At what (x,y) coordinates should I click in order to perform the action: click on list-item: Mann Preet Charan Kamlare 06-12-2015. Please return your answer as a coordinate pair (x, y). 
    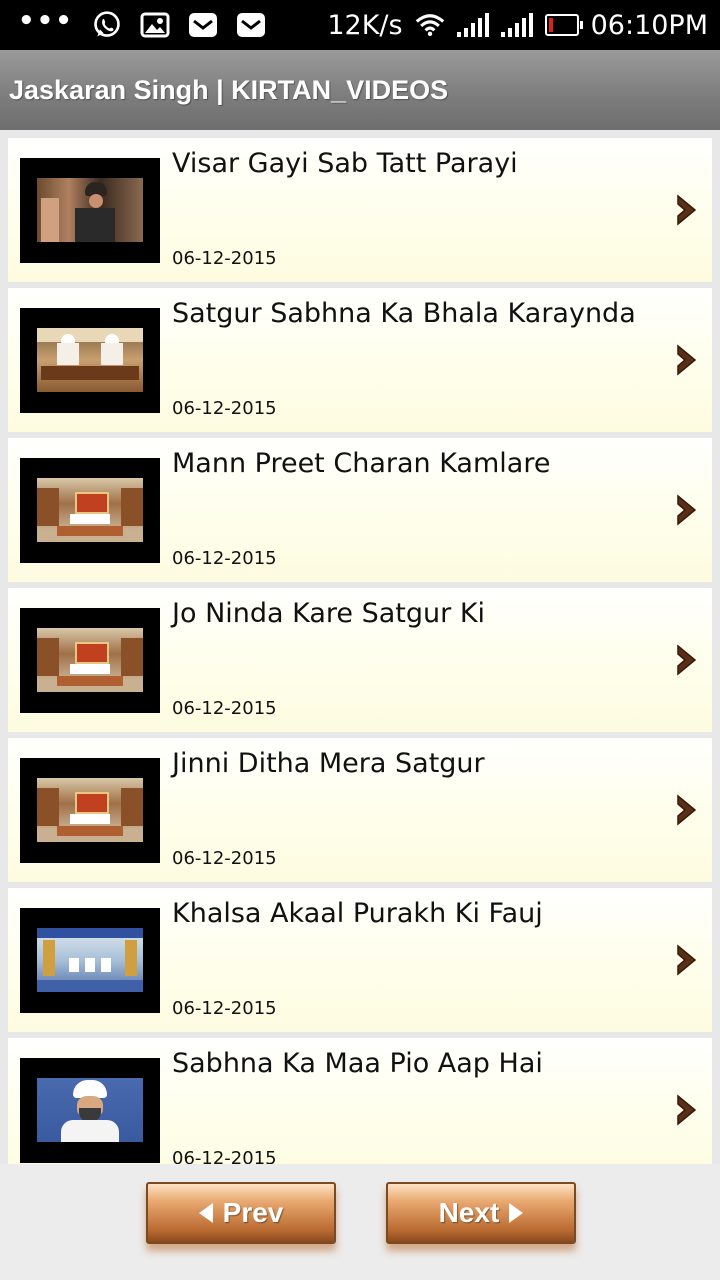
    Looking at the image, I should click on (360, 510).